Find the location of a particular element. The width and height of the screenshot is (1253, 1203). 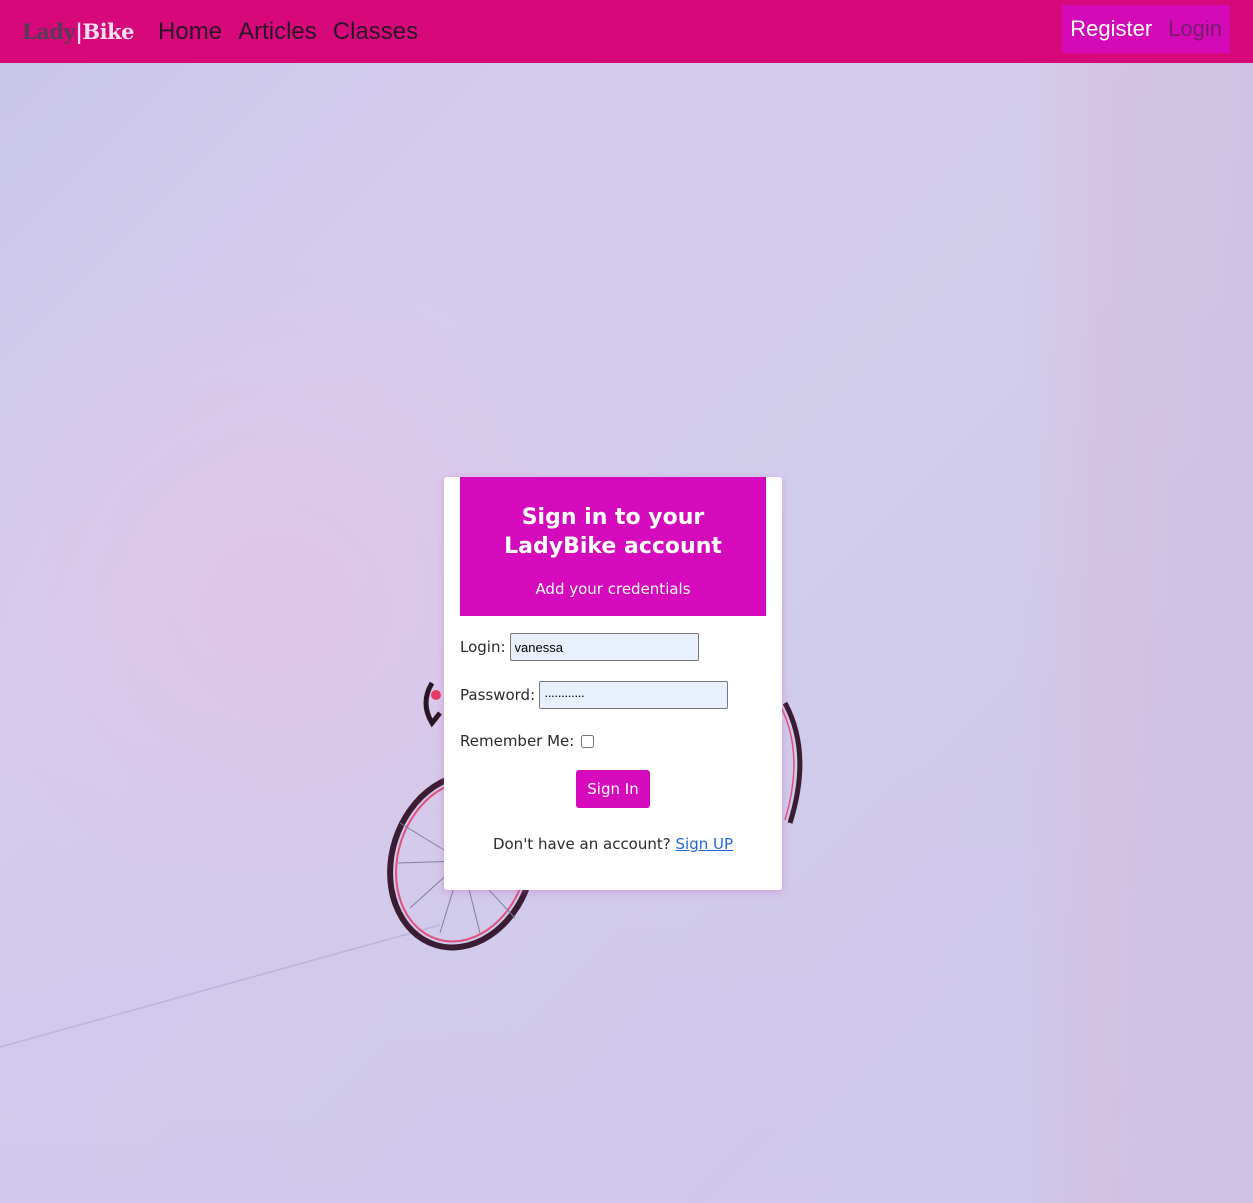

nav-link-articles: Articles is located at coordinates (277, 32).